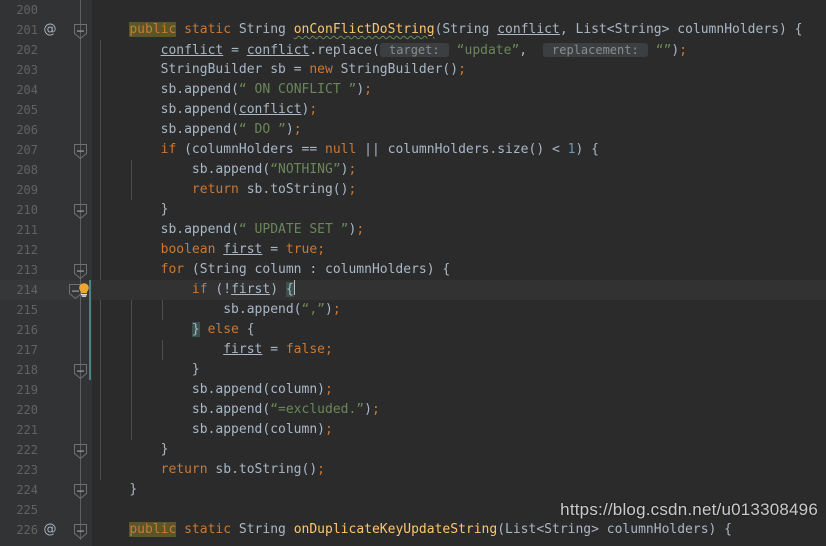 Image resolution: width=826 pixels, height=546 pixels. I want to click on line-number: 206, so click(19, 130).